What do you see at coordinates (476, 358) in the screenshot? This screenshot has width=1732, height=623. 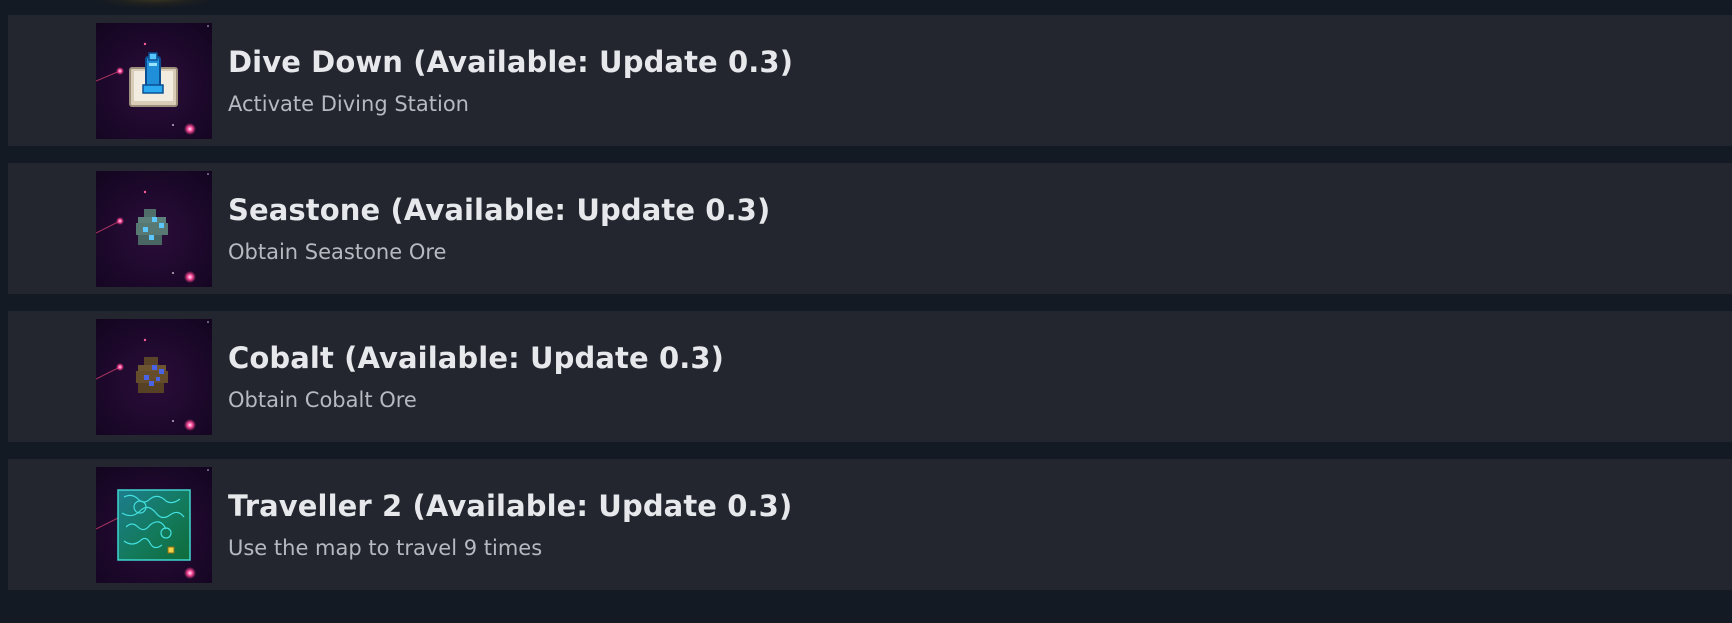 I see `achievement-title: Cobalt (Available: Update 0.3)` at bounding box center [476, 358].